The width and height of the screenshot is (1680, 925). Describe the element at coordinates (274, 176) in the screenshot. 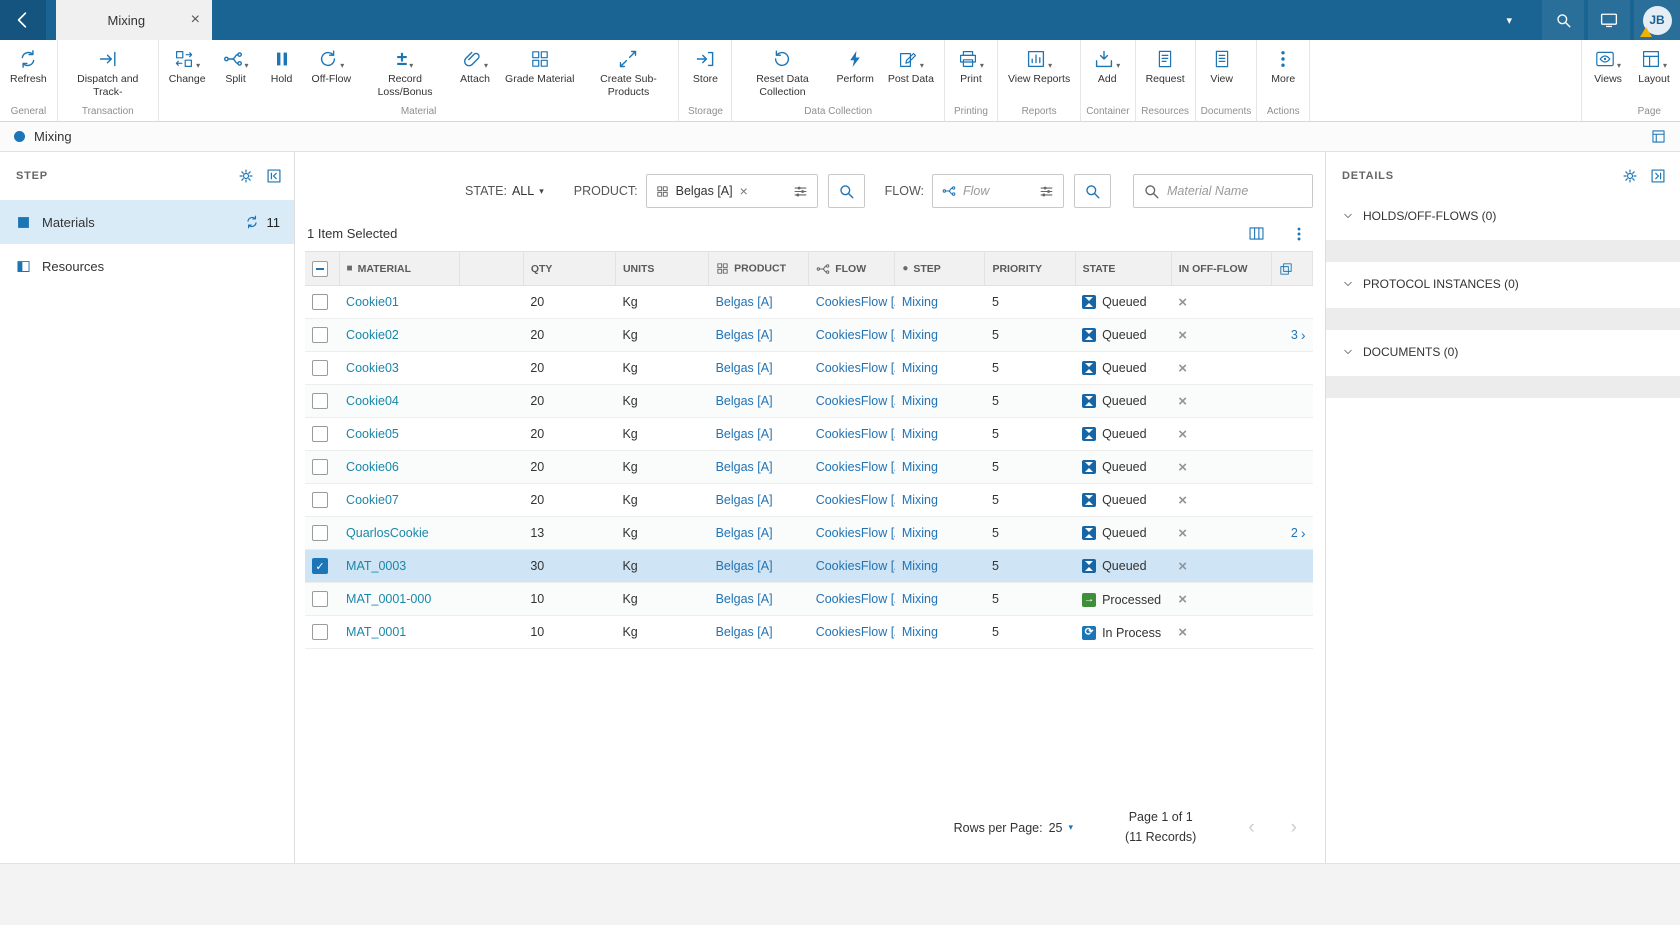

I see `collapse-panel-icon` at that location.